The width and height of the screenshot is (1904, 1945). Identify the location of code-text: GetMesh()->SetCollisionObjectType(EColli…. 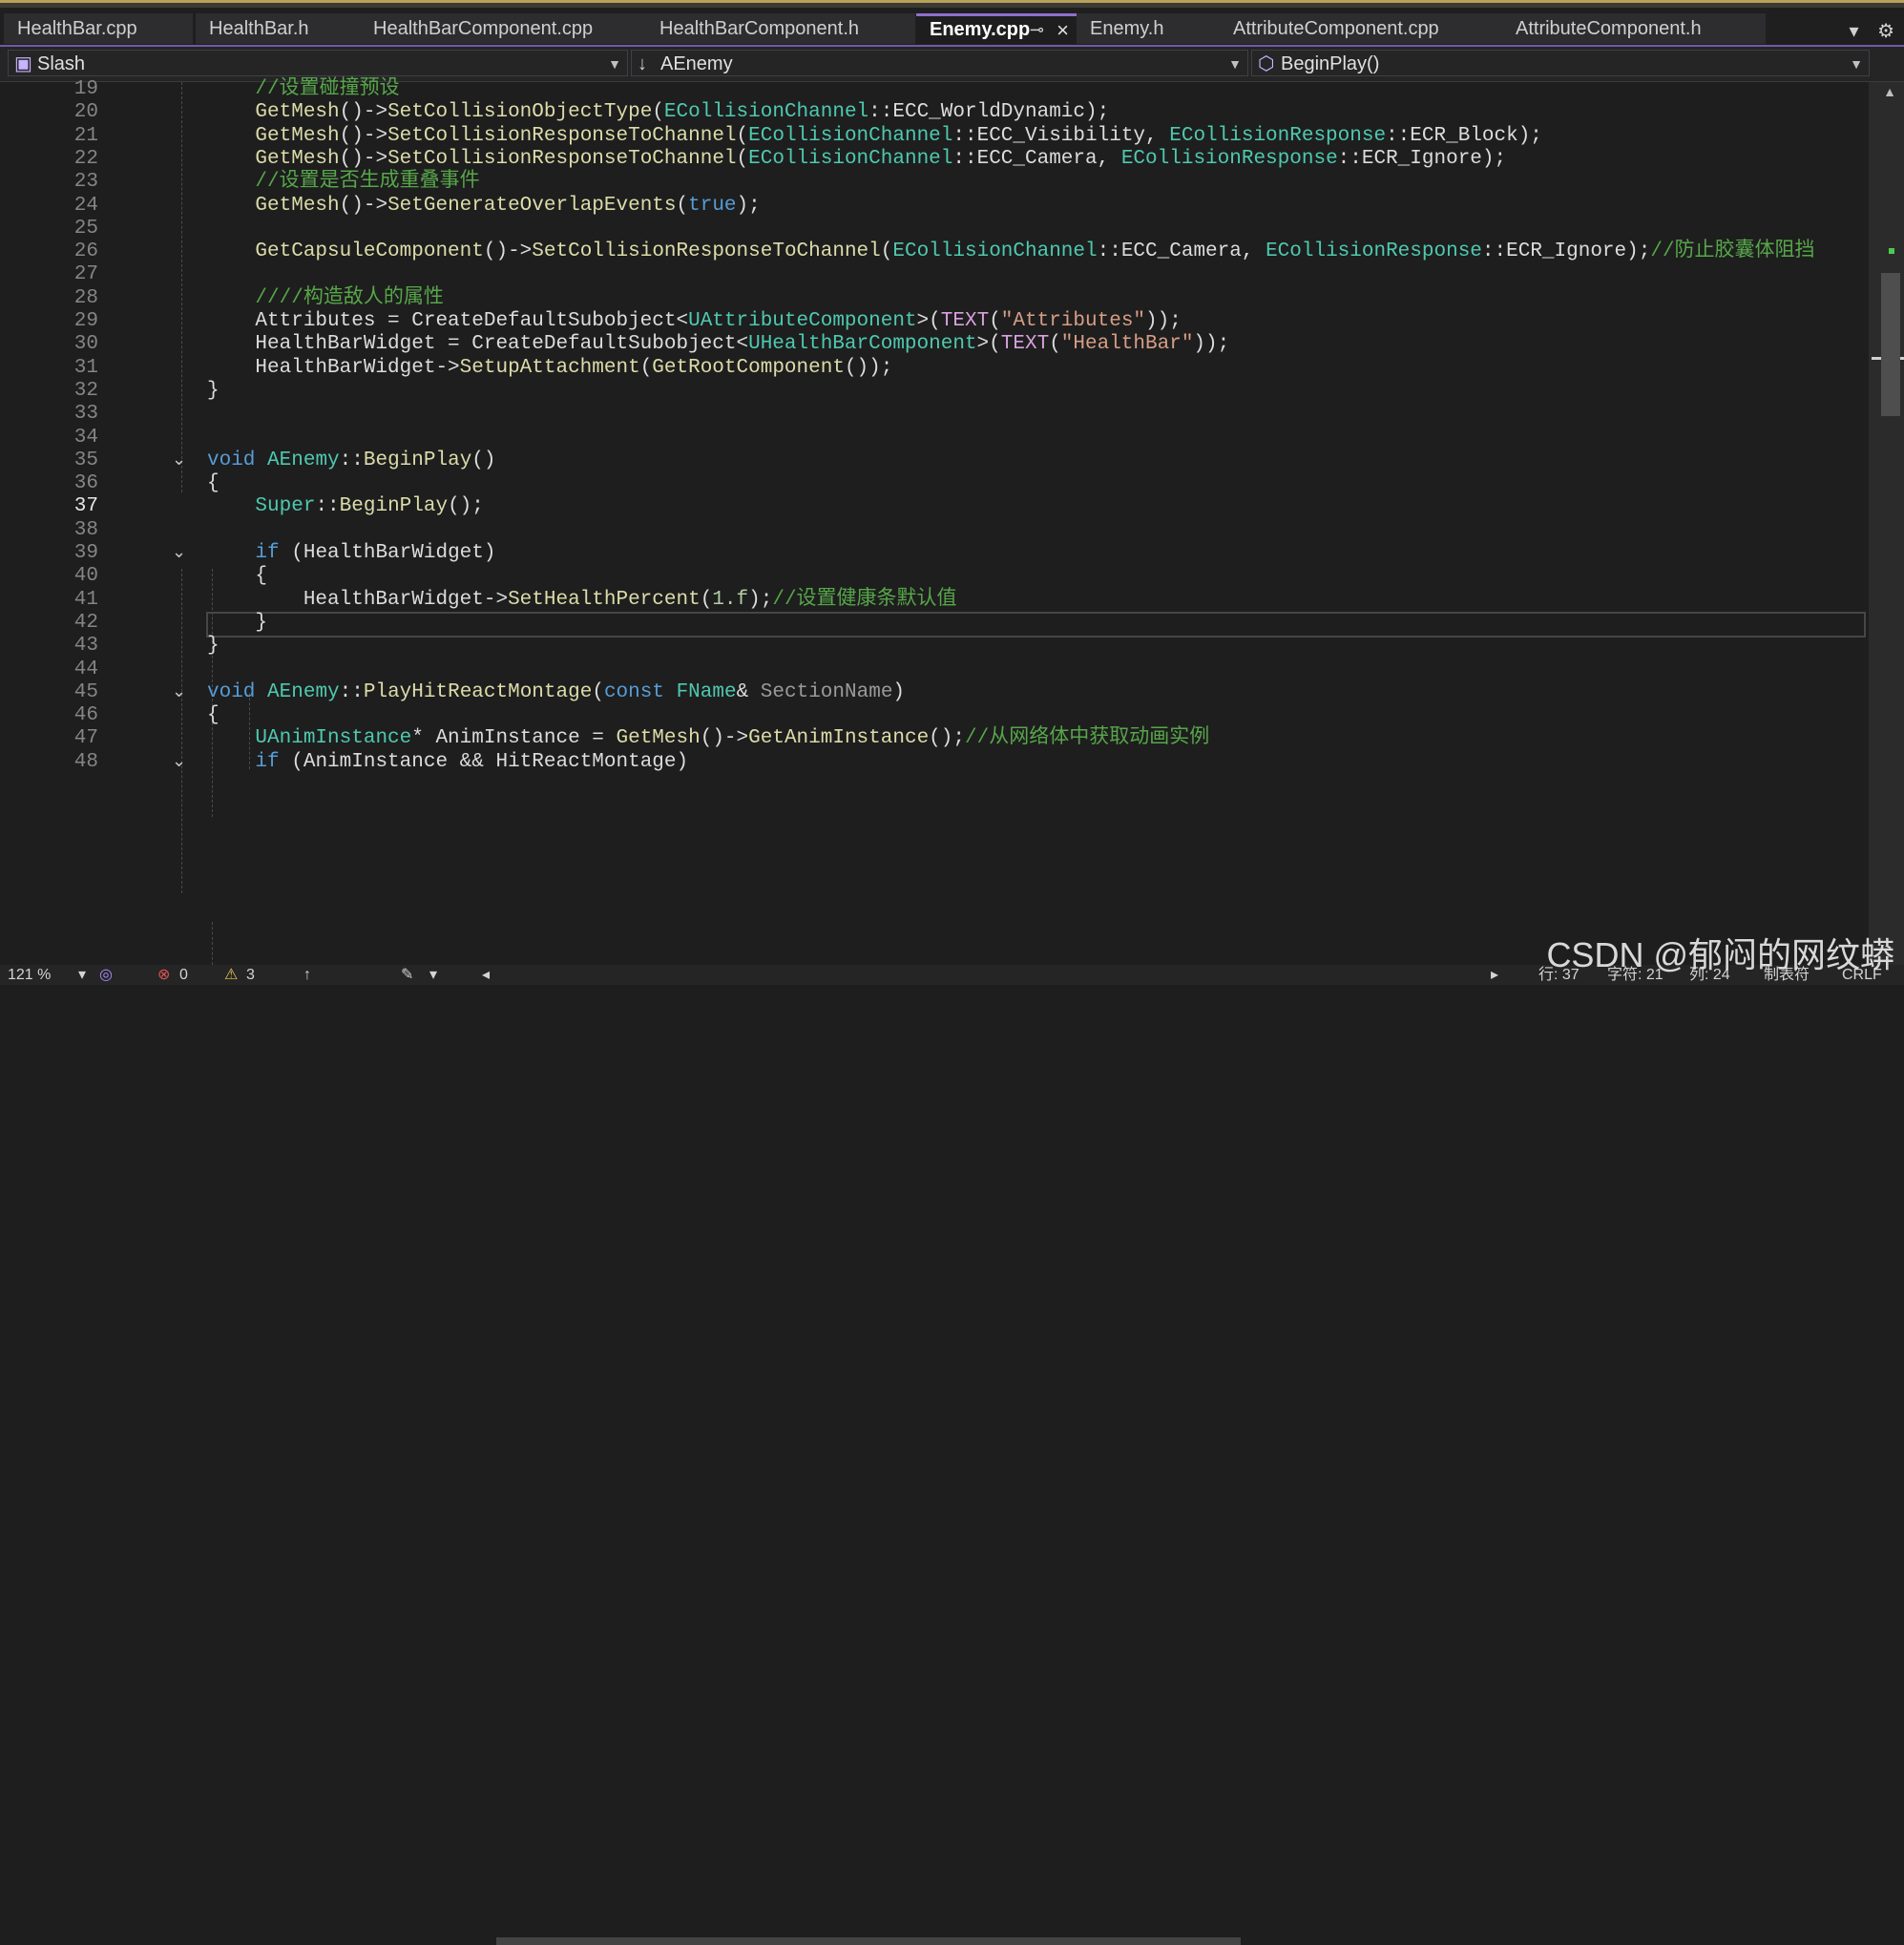
(682, 112).